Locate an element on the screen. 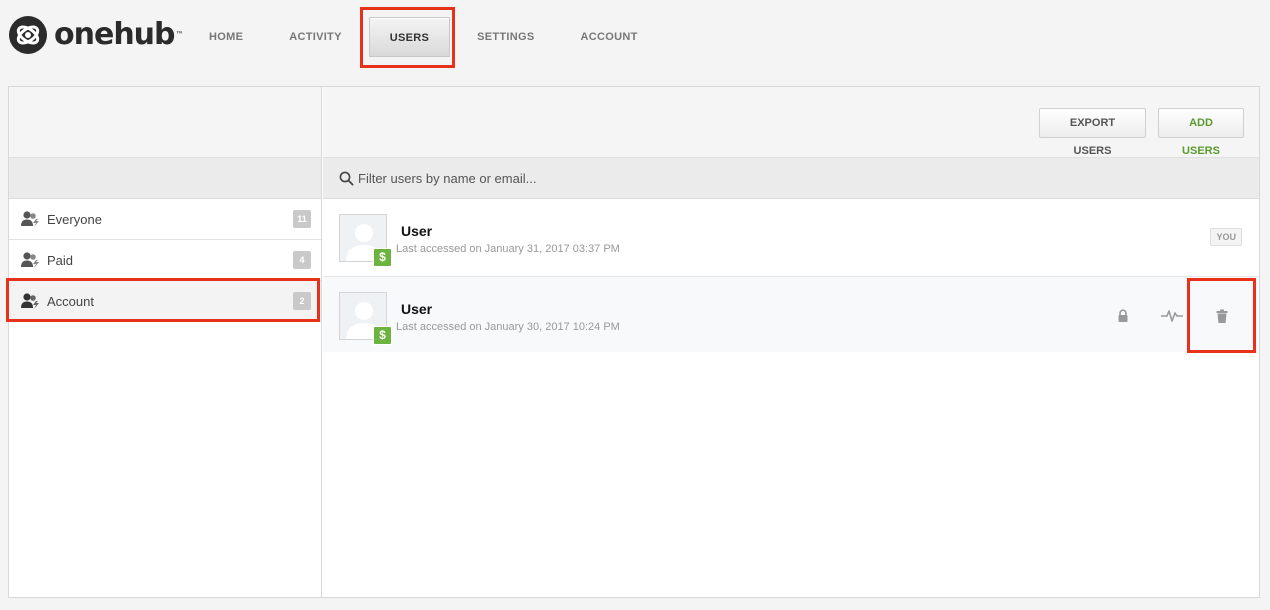  sidebar-item-paid: Paid 4 is located at coordinates (165, 260).